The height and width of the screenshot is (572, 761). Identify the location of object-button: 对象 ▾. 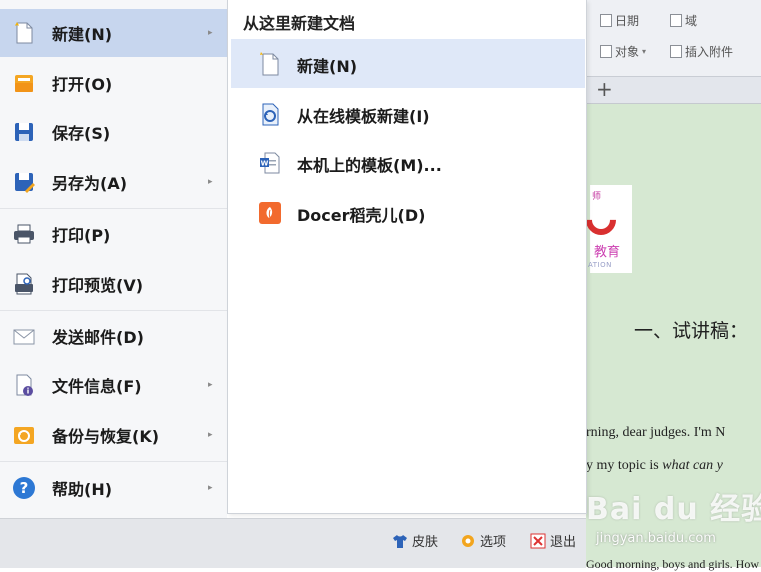
(623, 51).